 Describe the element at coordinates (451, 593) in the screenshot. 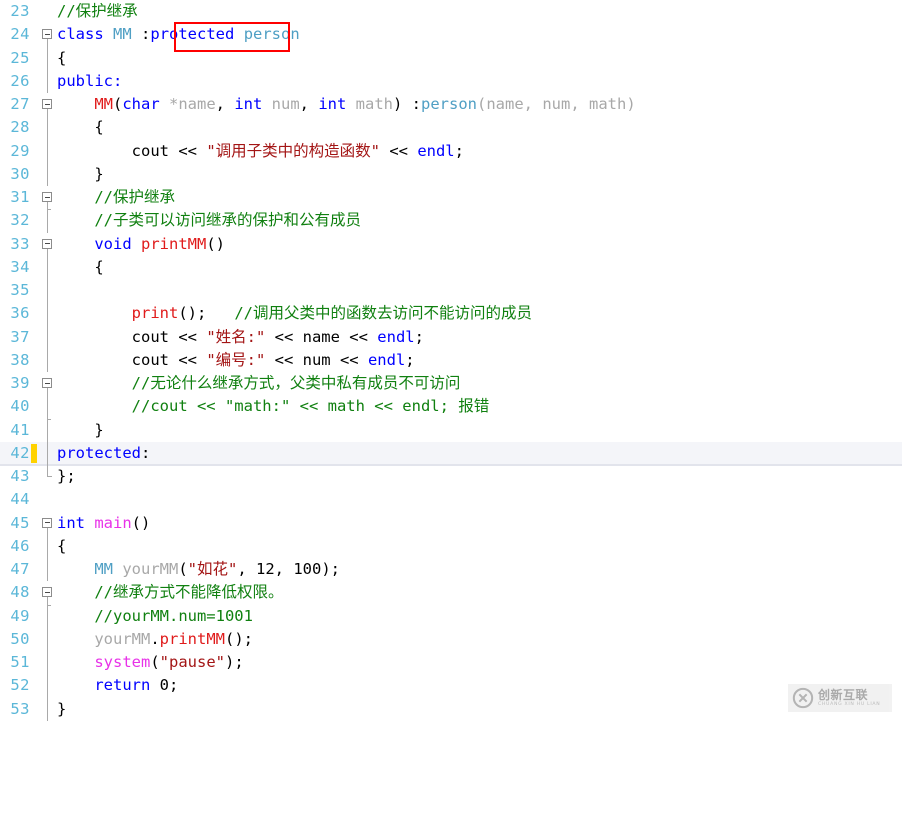

I see `code-line: 48 //继承方式不能降低权限。` at that location.